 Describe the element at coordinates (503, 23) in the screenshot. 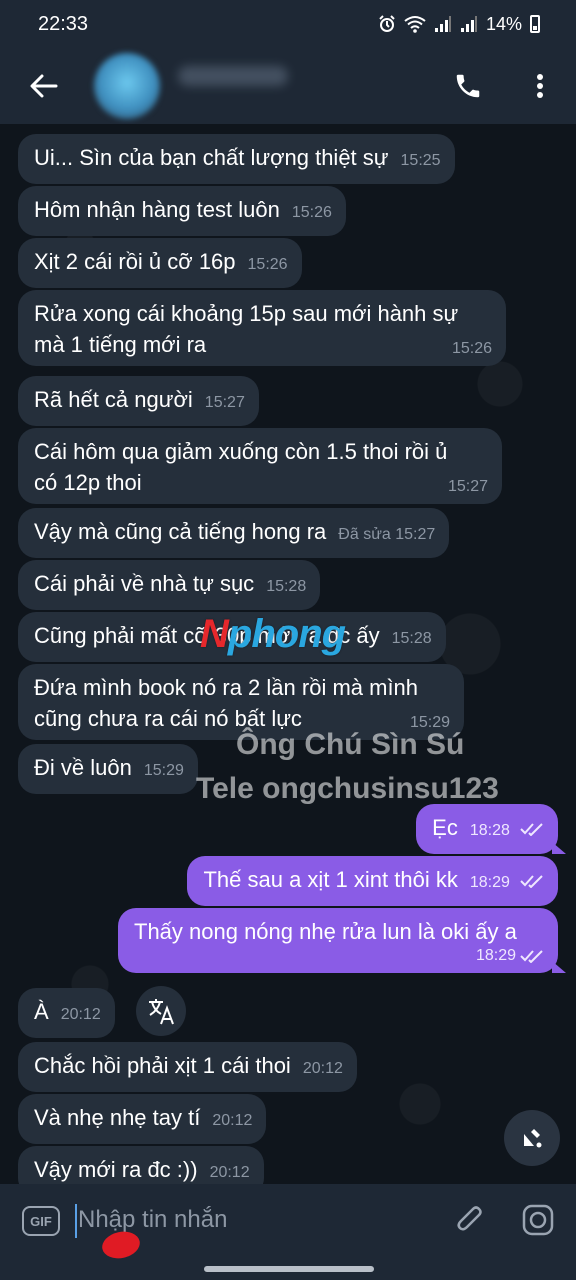

I see `battery-percent: 14%` at that location.